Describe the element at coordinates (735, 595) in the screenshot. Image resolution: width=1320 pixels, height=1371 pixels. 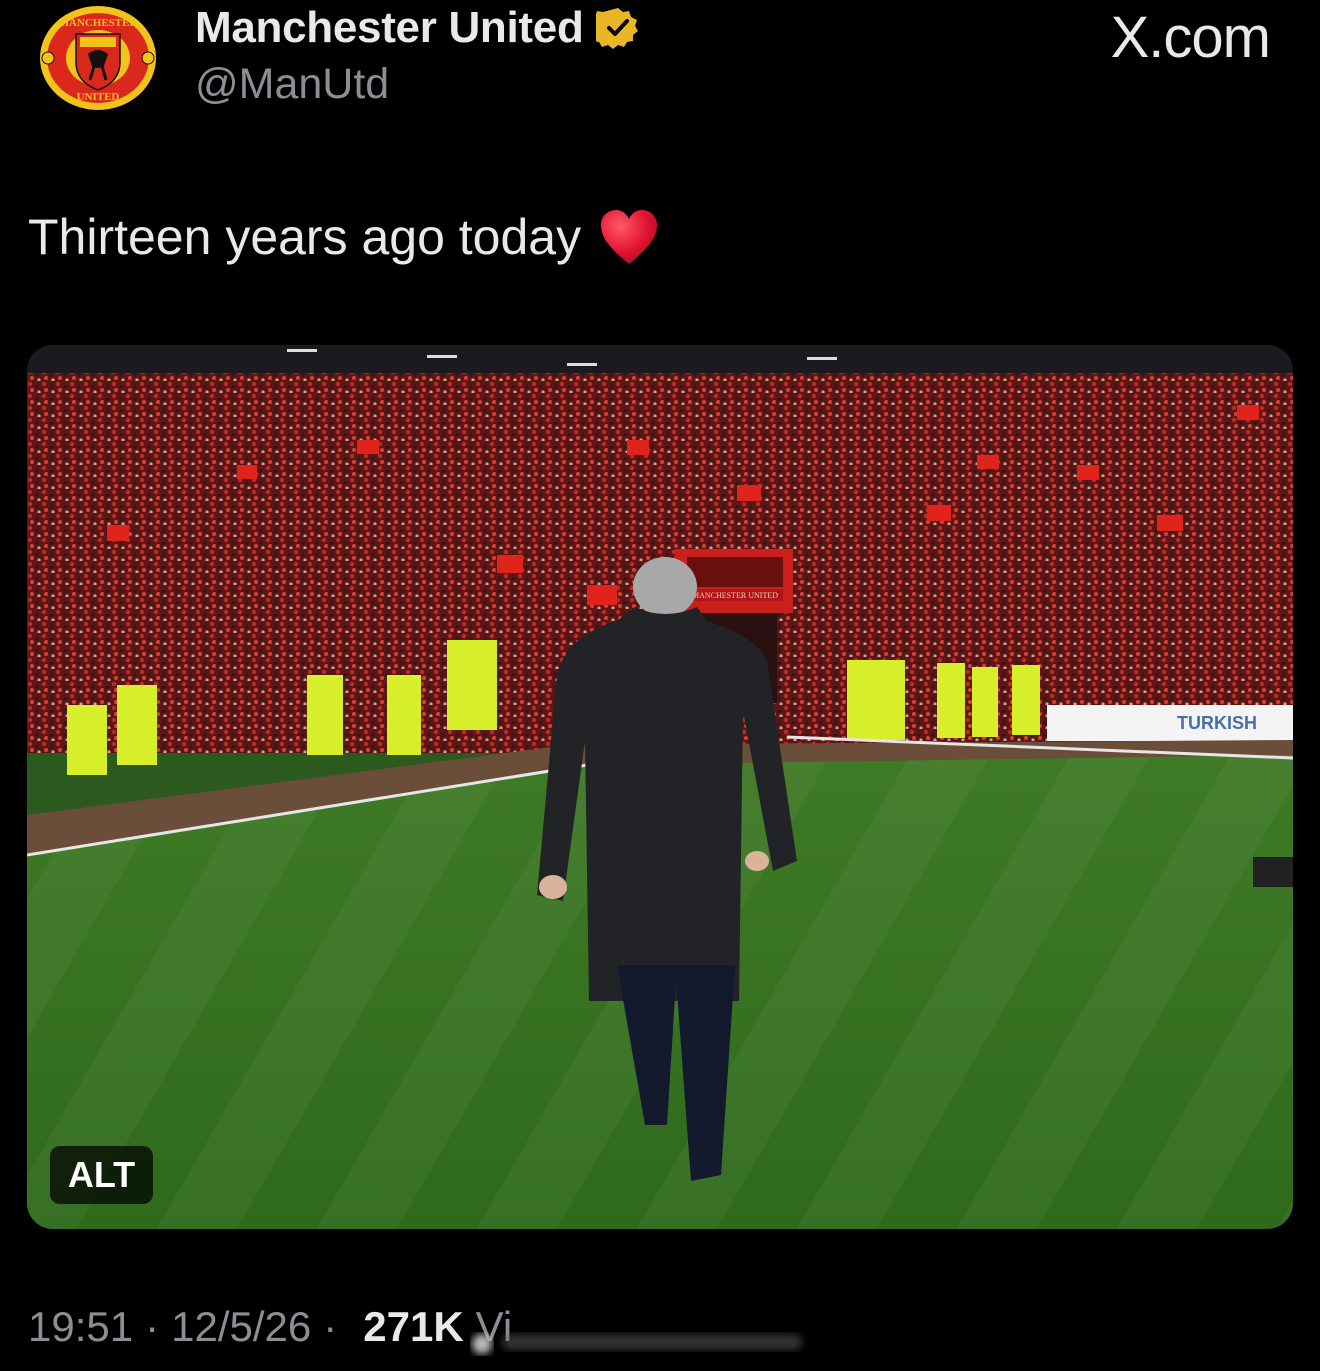
I see `tunnel-sign-text: MANCHESTER UNITED` at that location.